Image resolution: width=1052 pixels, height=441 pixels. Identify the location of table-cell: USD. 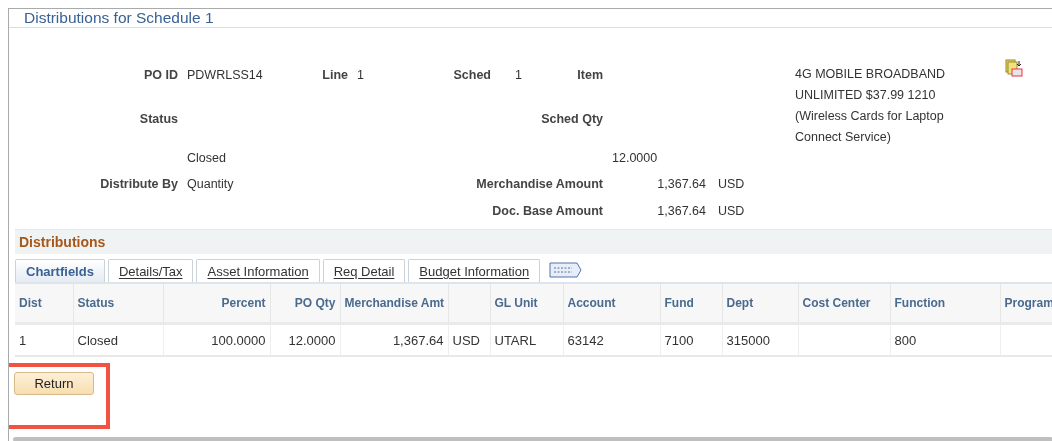
(466, 340).